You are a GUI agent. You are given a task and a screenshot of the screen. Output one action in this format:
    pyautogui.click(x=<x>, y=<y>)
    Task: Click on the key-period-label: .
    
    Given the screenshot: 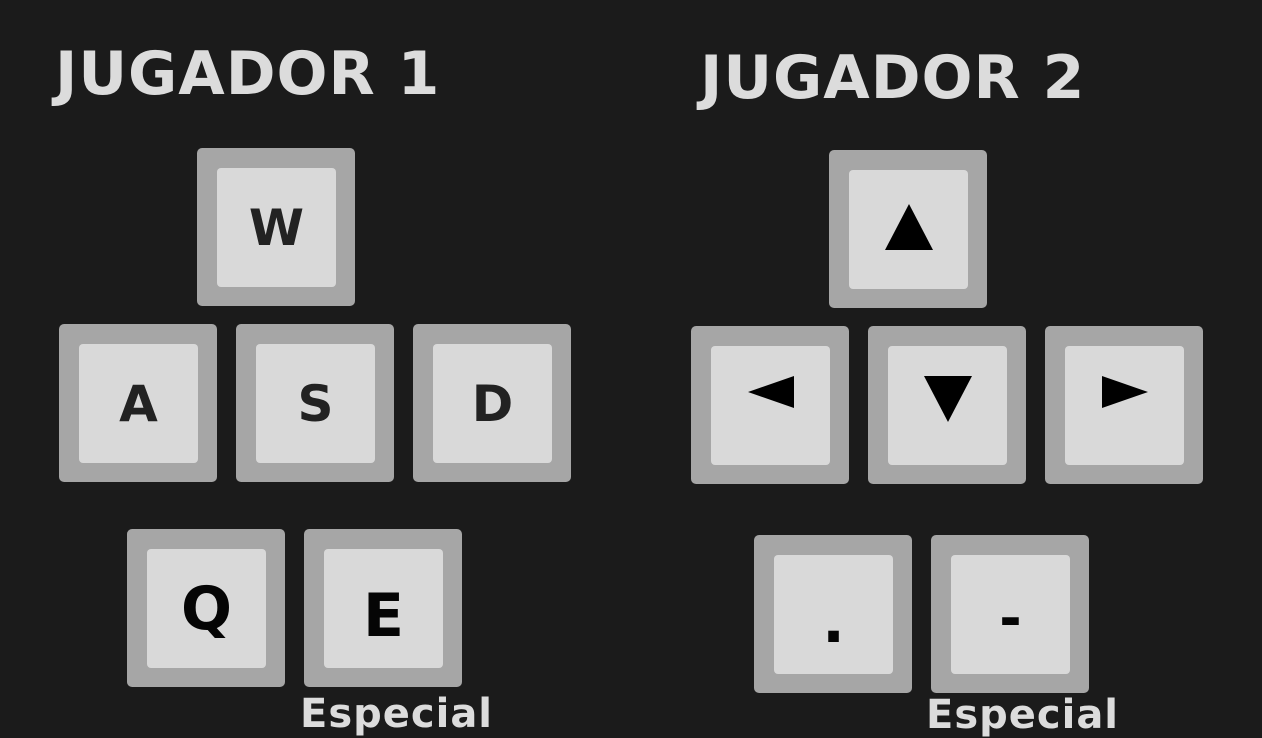 What is the action you would take?
    pyautogui.click(x=833, y=621)
    